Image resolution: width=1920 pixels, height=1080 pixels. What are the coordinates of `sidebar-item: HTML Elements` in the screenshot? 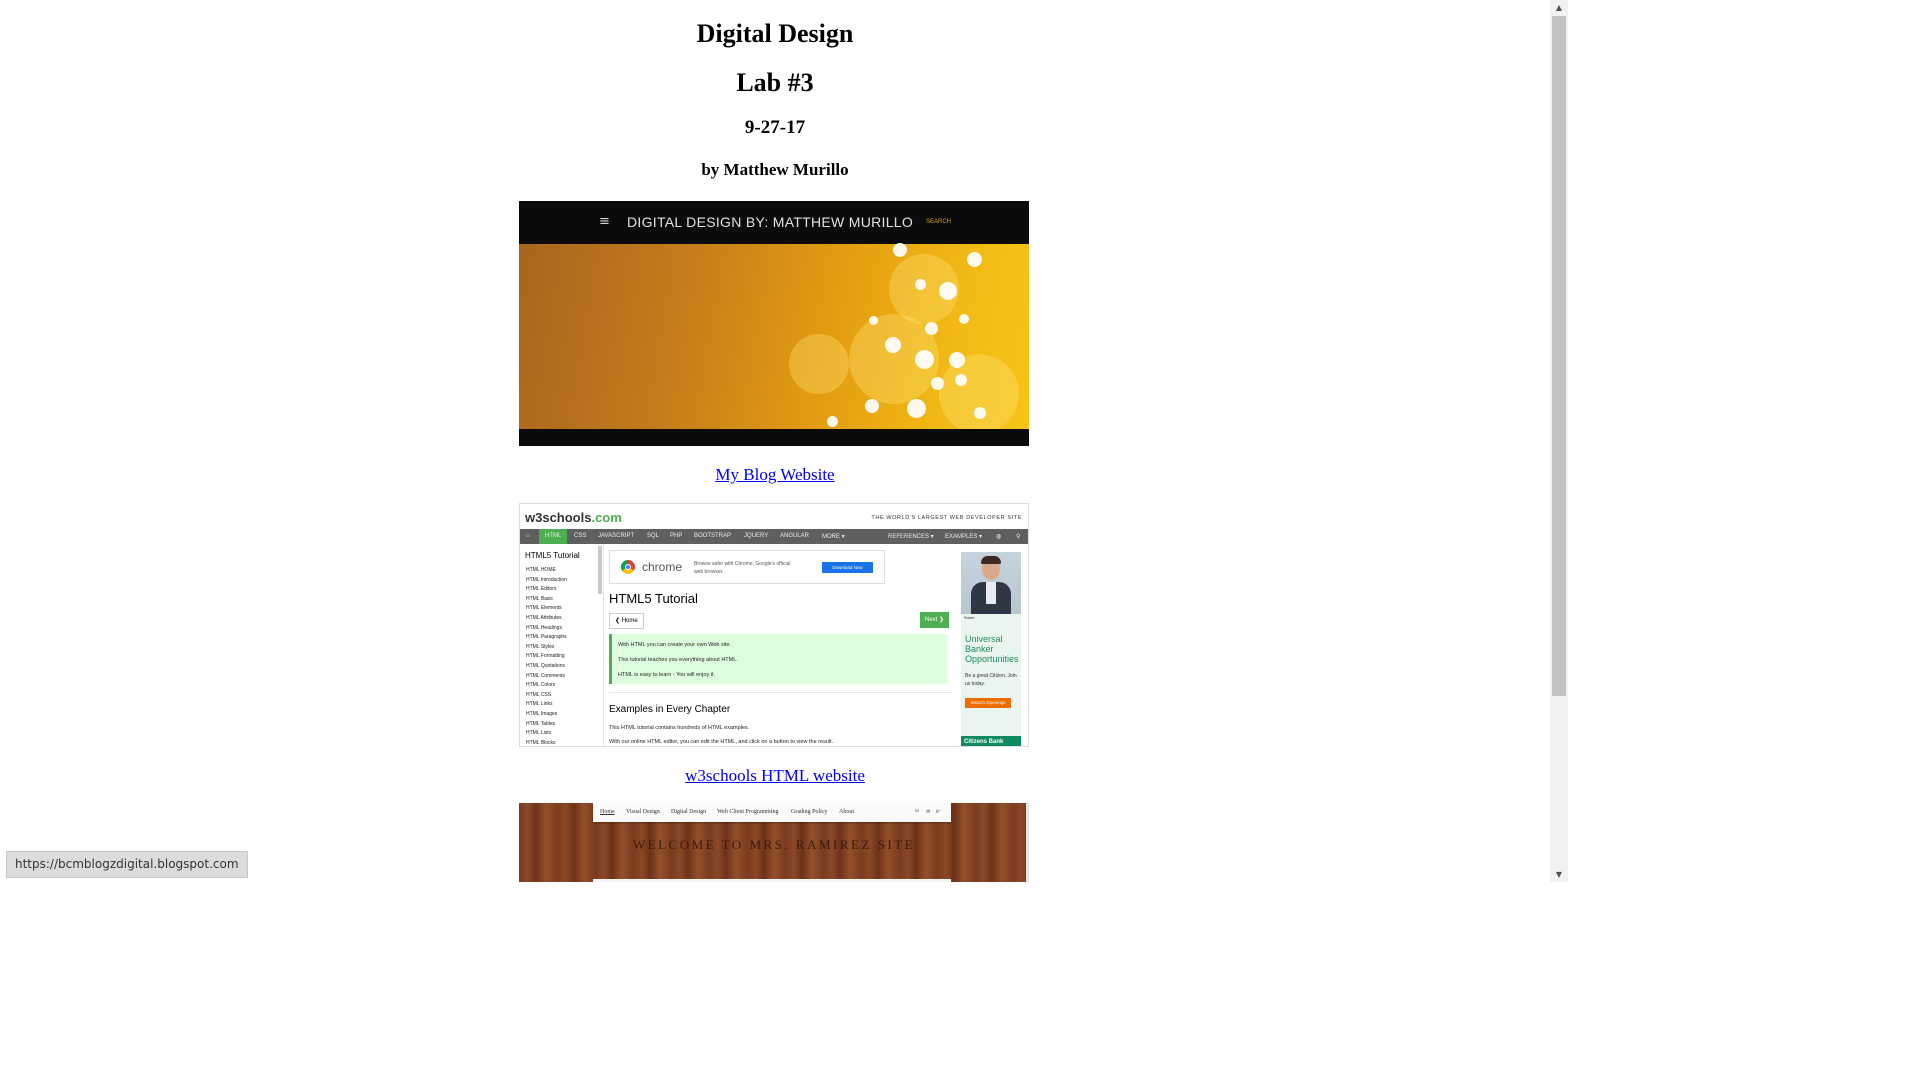 It's located at (544, 608).